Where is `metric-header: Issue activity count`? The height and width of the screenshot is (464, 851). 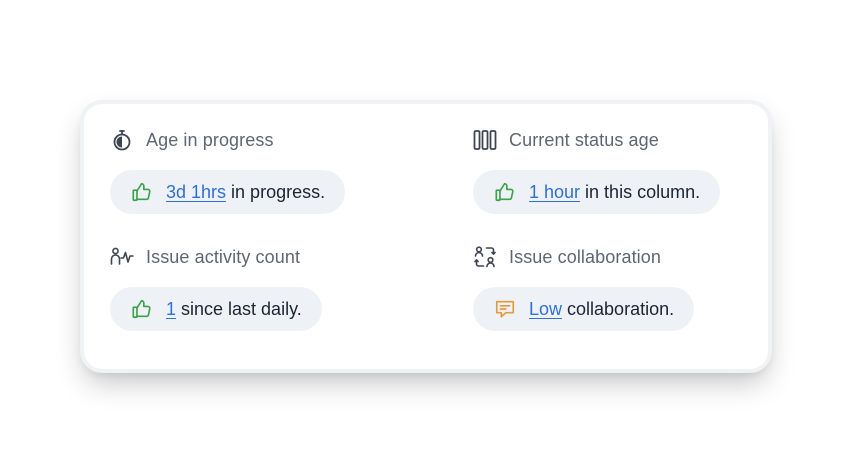
metric-header: Issue activity count is located at coordinates (270, 257).